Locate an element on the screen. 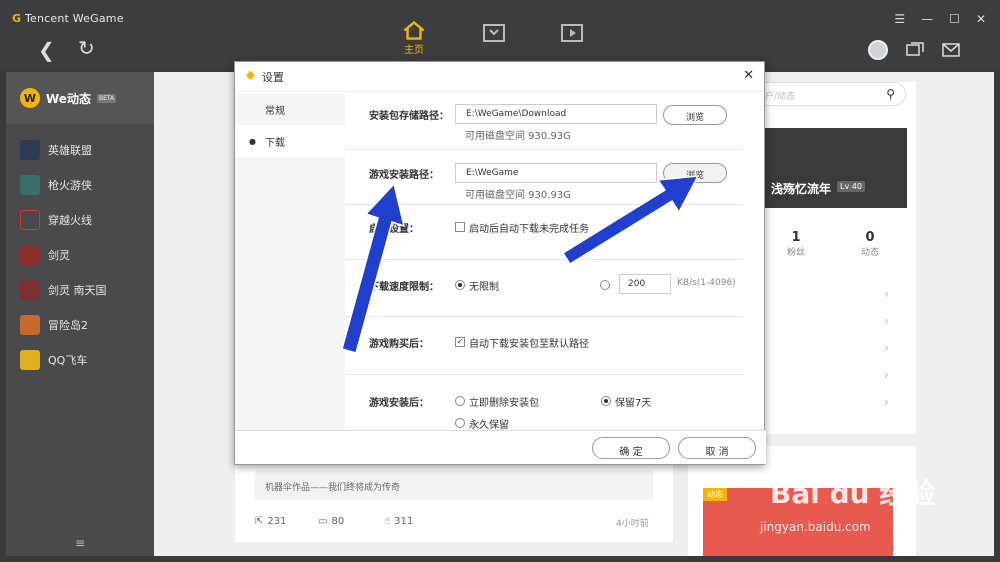  posts-stat: 0 动态 is located at coordinates (870, 244).